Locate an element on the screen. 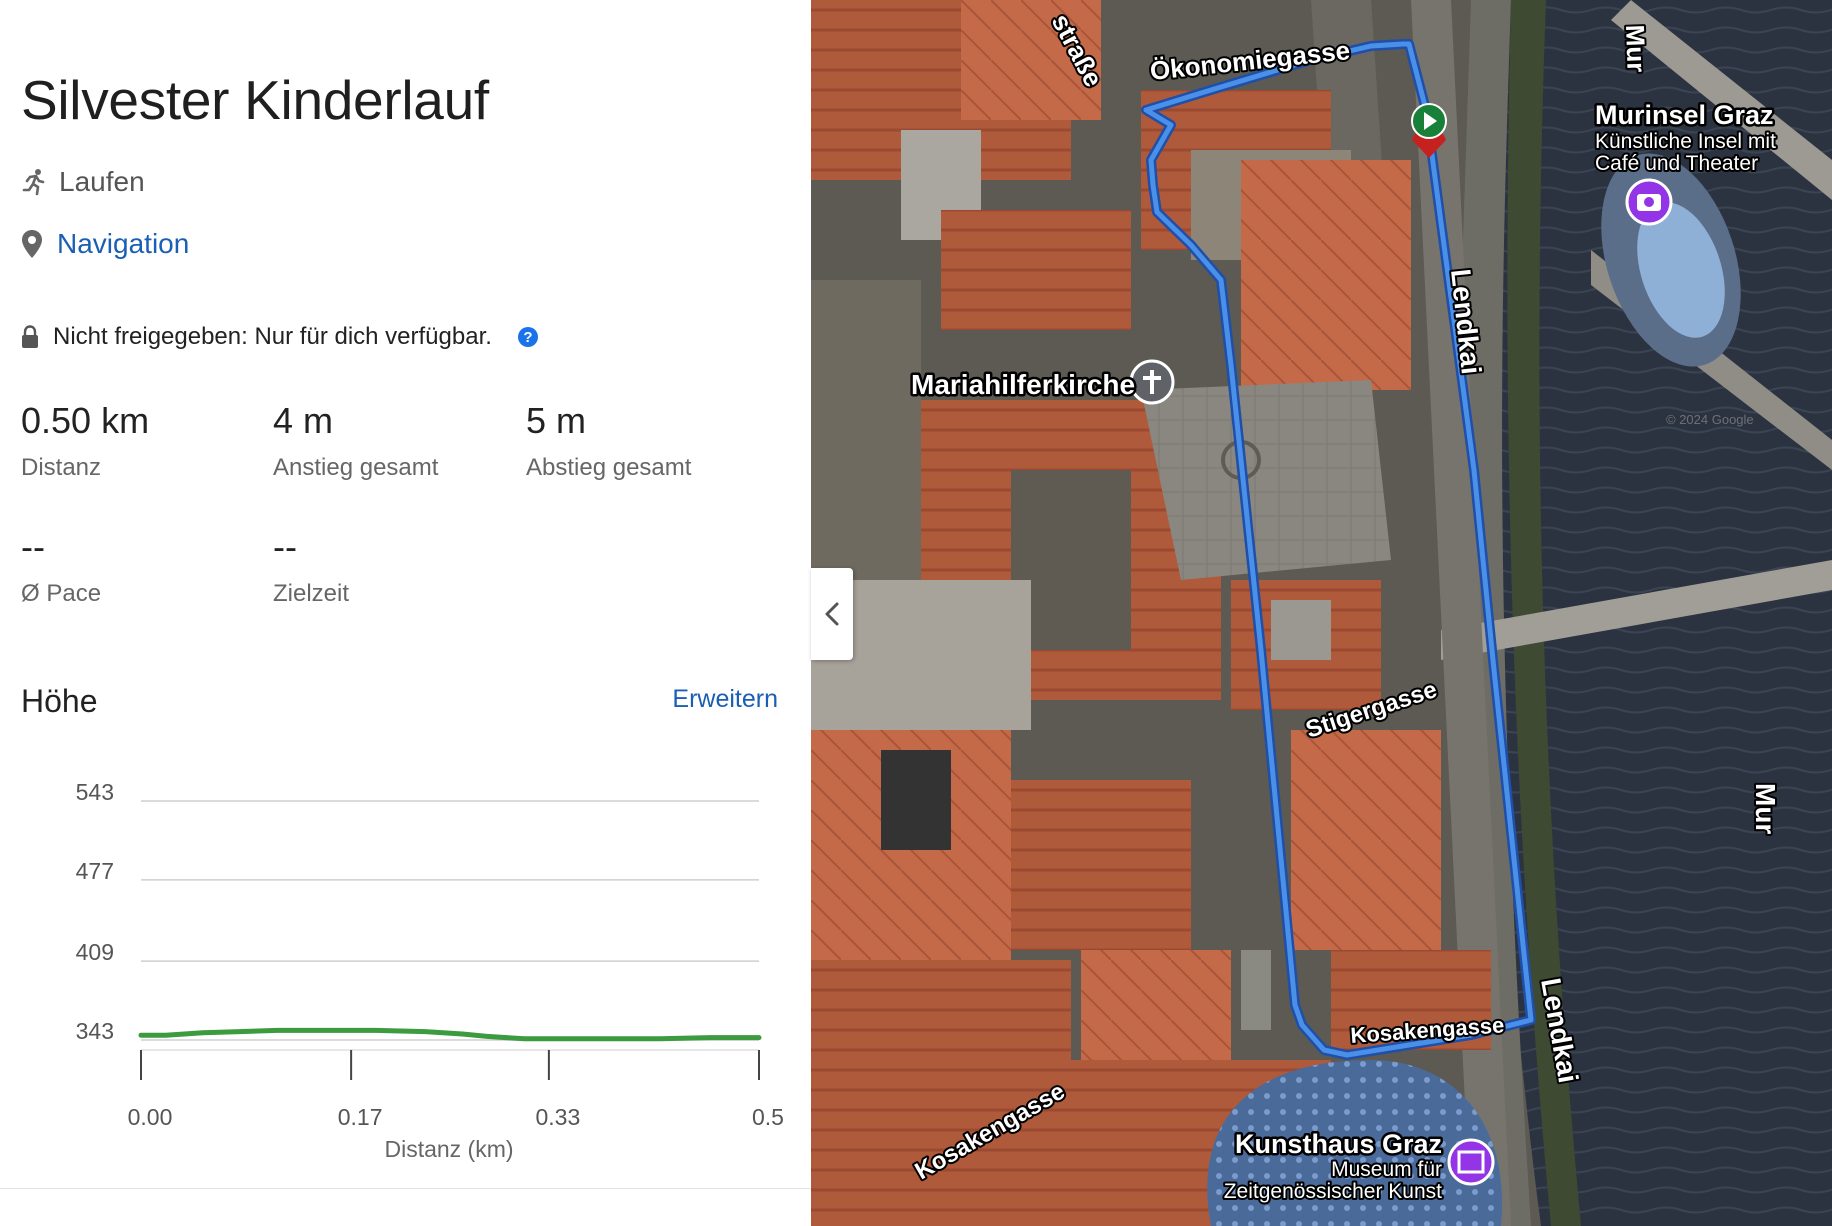 Image resolution: width=1832 pixels, height=1226 pixels. stat-label: Distanz is located at coordinates (61, 467).